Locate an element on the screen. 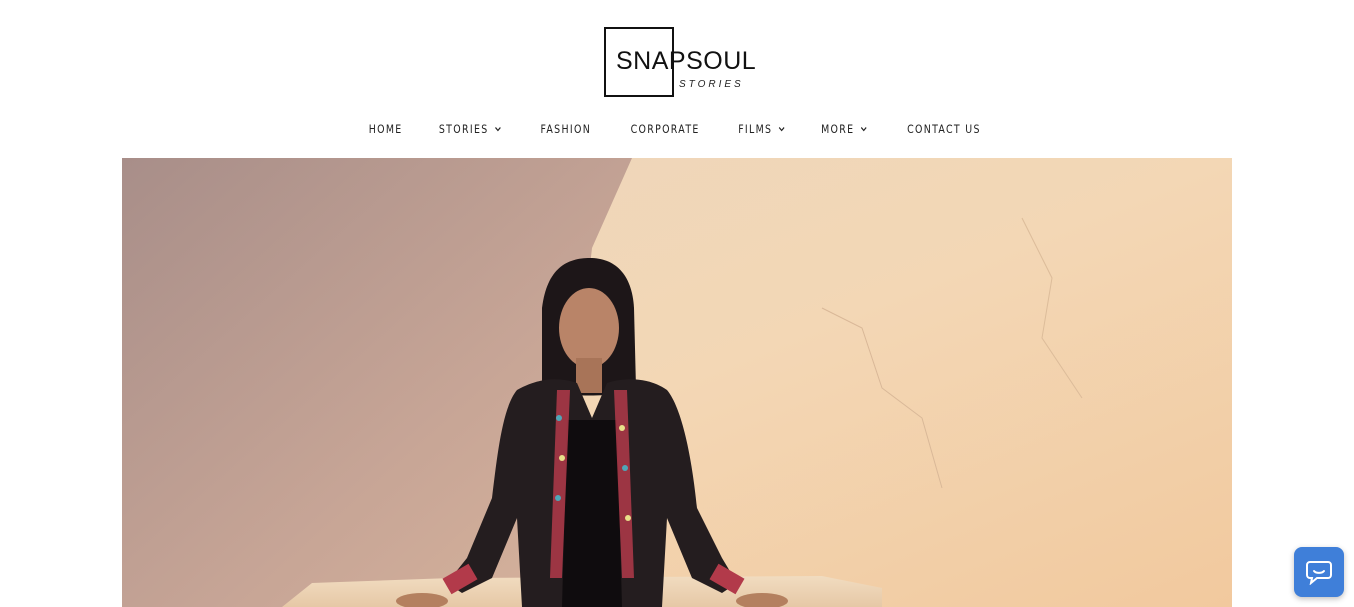 This screenshot has height=607, width=1354. nav-label: HOME is located at coordinates (385, 129).